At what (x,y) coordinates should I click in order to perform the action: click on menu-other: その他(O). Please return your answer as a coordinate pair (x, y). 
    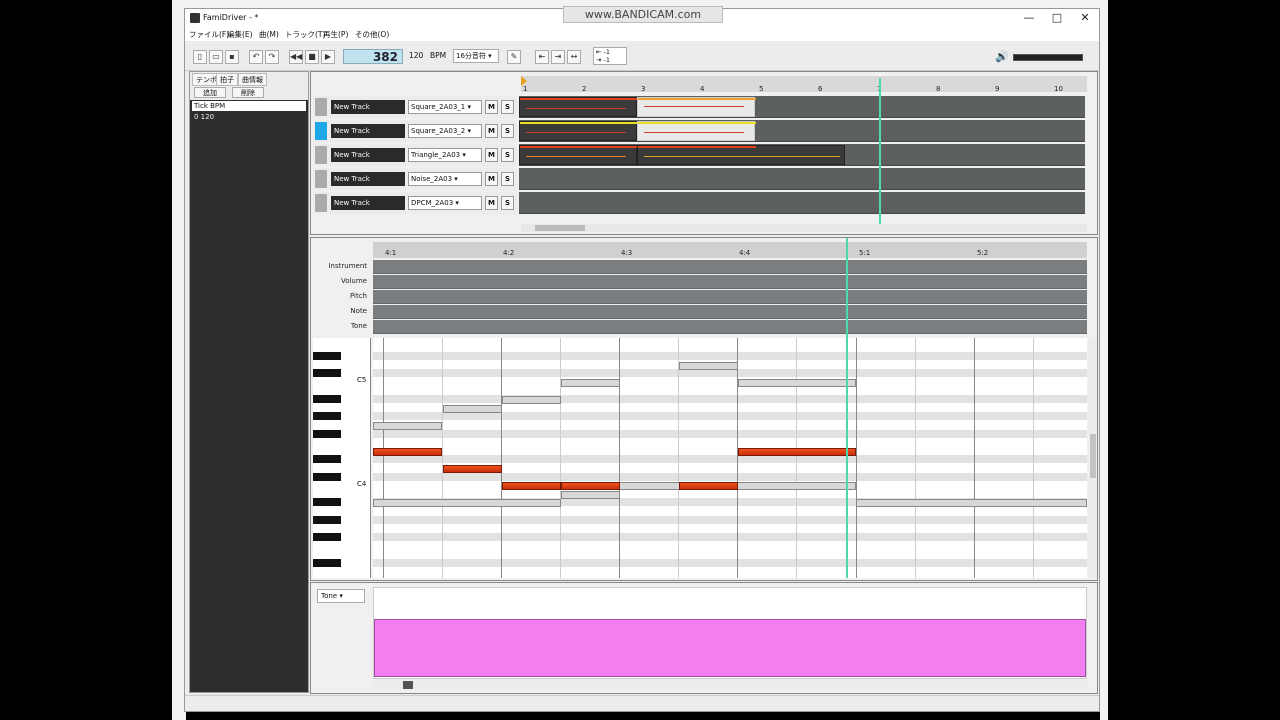
    Looking at the image, I should click on (372, 34).